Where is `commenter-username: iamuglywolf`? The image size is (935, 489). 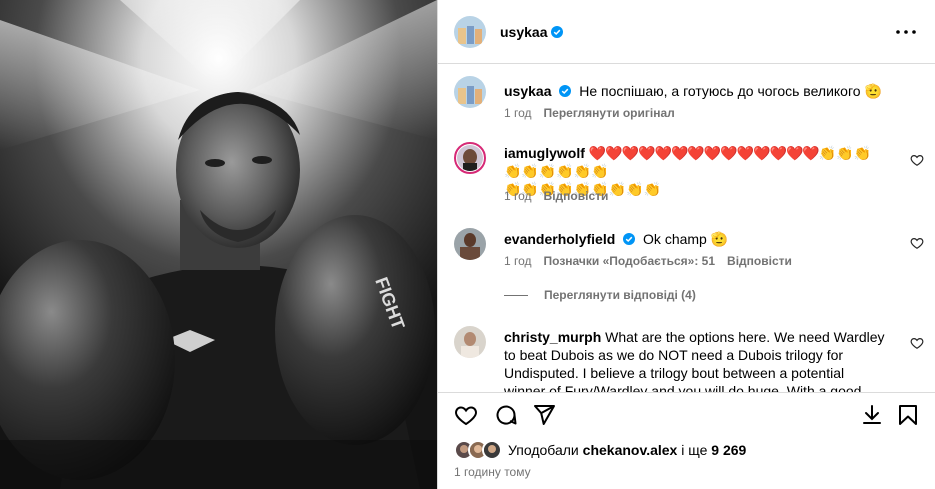
commenter-username: iamuglywolf is located at coordinates (544, 153).